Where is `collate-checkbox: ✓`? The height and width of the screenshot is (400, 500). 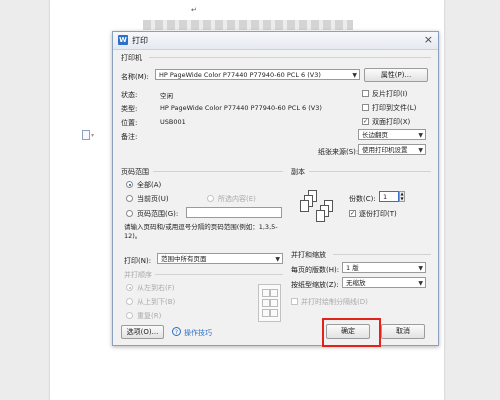
collate-checkbox: ✓ is located at coordinates (352, 213).